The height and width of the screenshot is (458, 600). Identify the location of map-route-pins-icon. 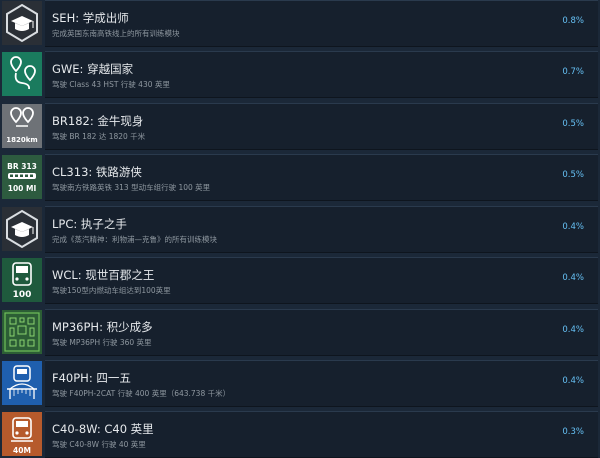
(22, 74).